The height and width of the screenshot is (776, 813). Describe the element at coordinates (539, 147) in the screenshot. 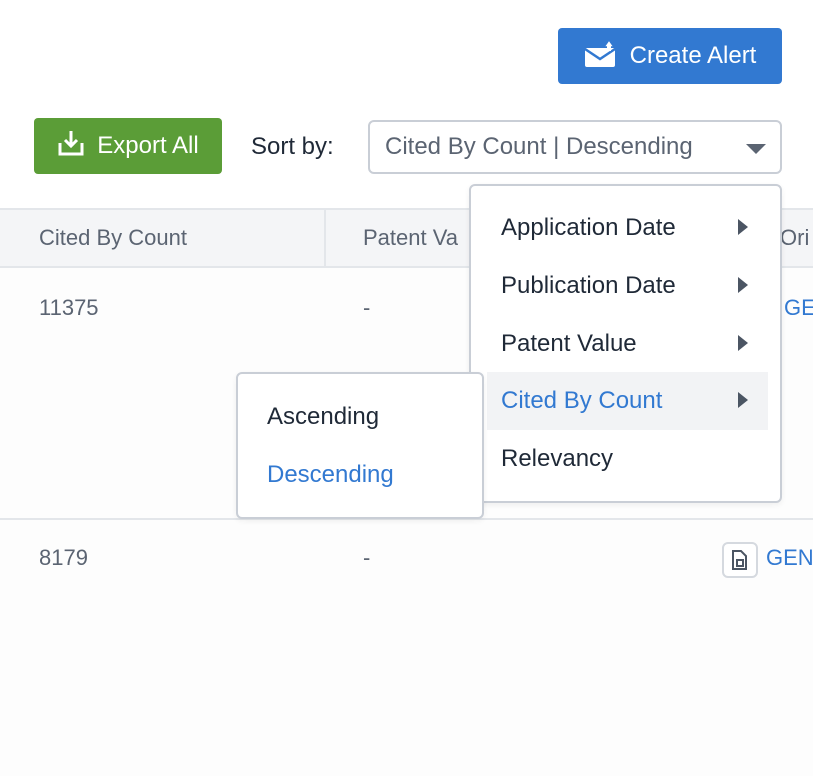

I see `sort-select-value: Cited By Count | Descending` at that location.